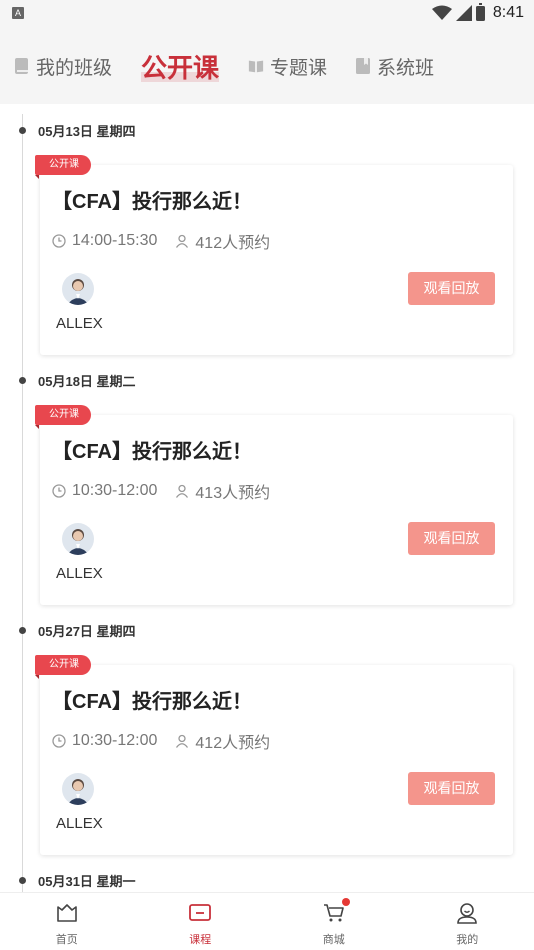 The height and width of the screenshot is (950, 534). Describe the element at coordinates (345, 902) in the screenshot. I see `notification-badge` at that location.